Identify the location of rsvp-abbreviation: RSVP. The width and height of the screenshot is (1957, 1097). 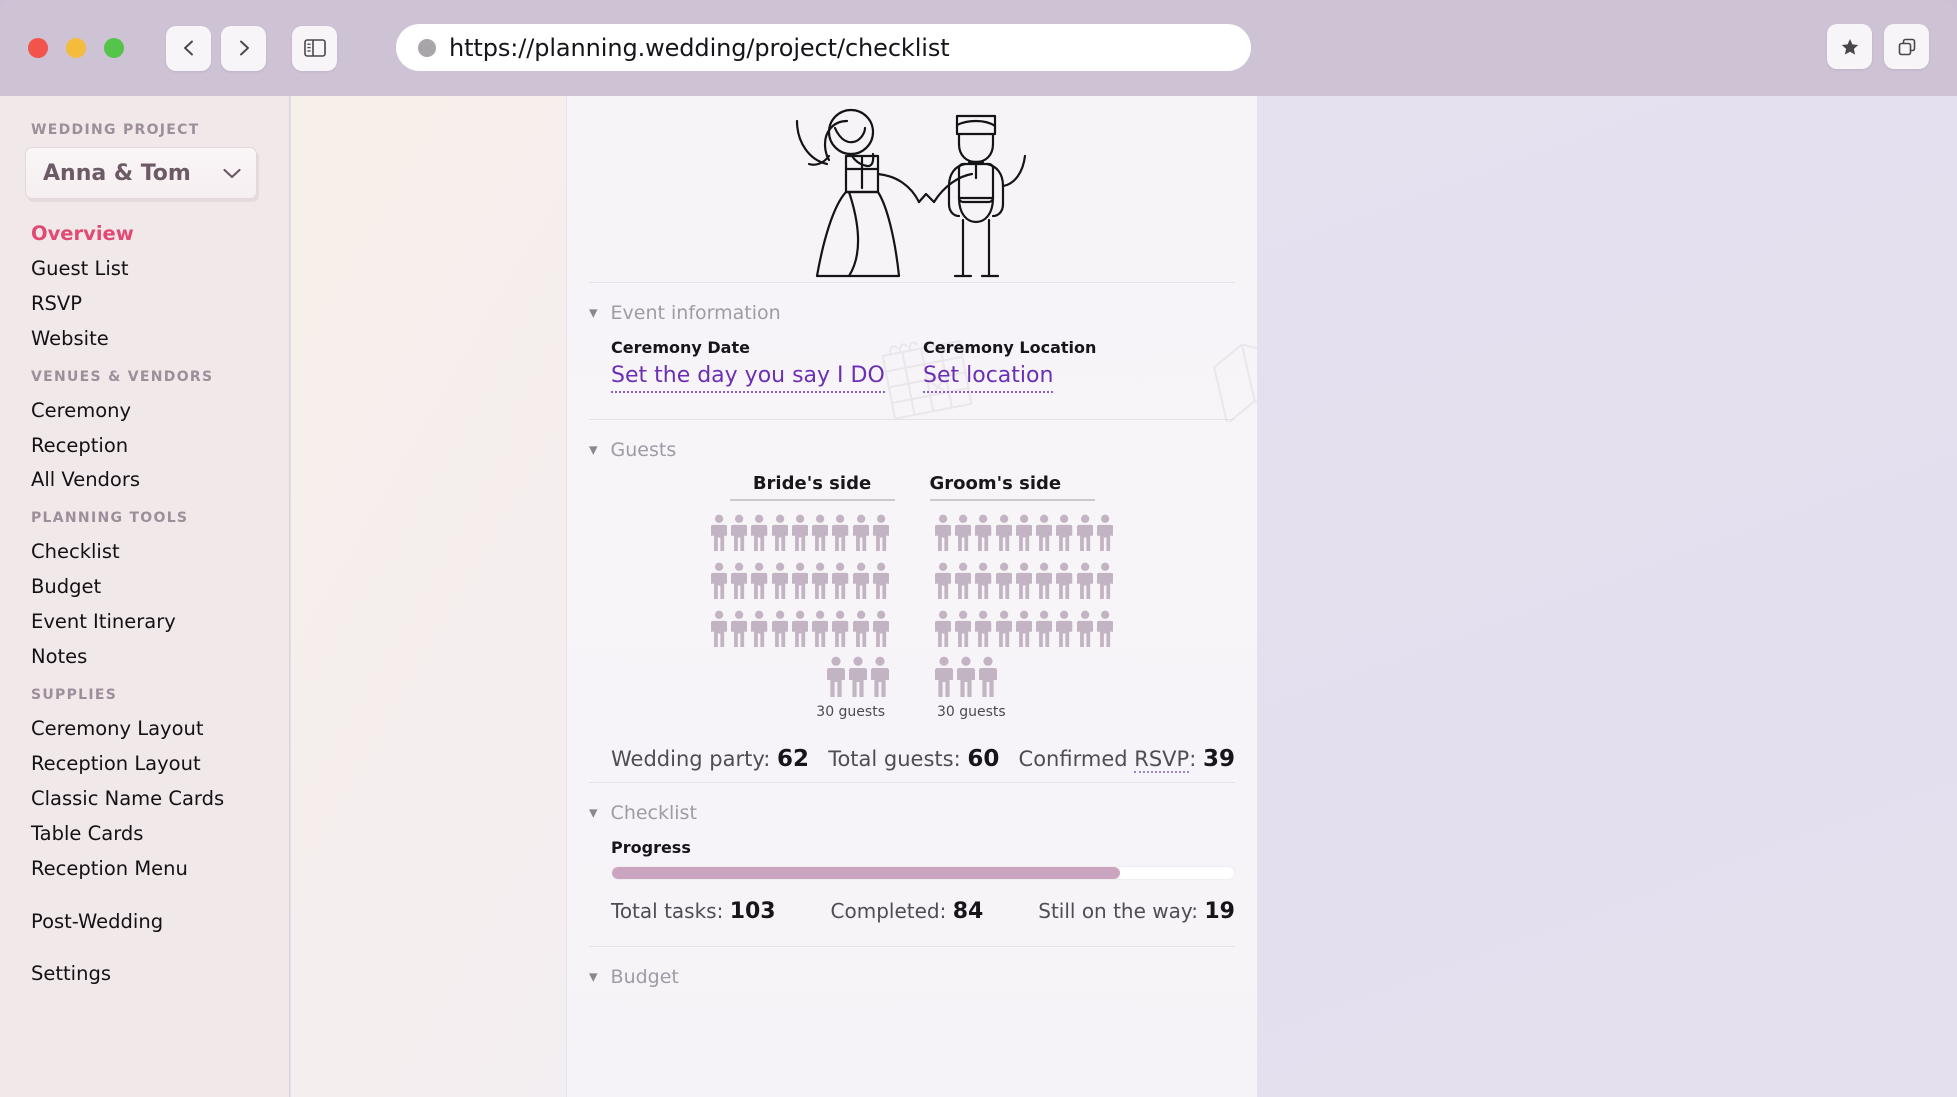
(1162, 760).